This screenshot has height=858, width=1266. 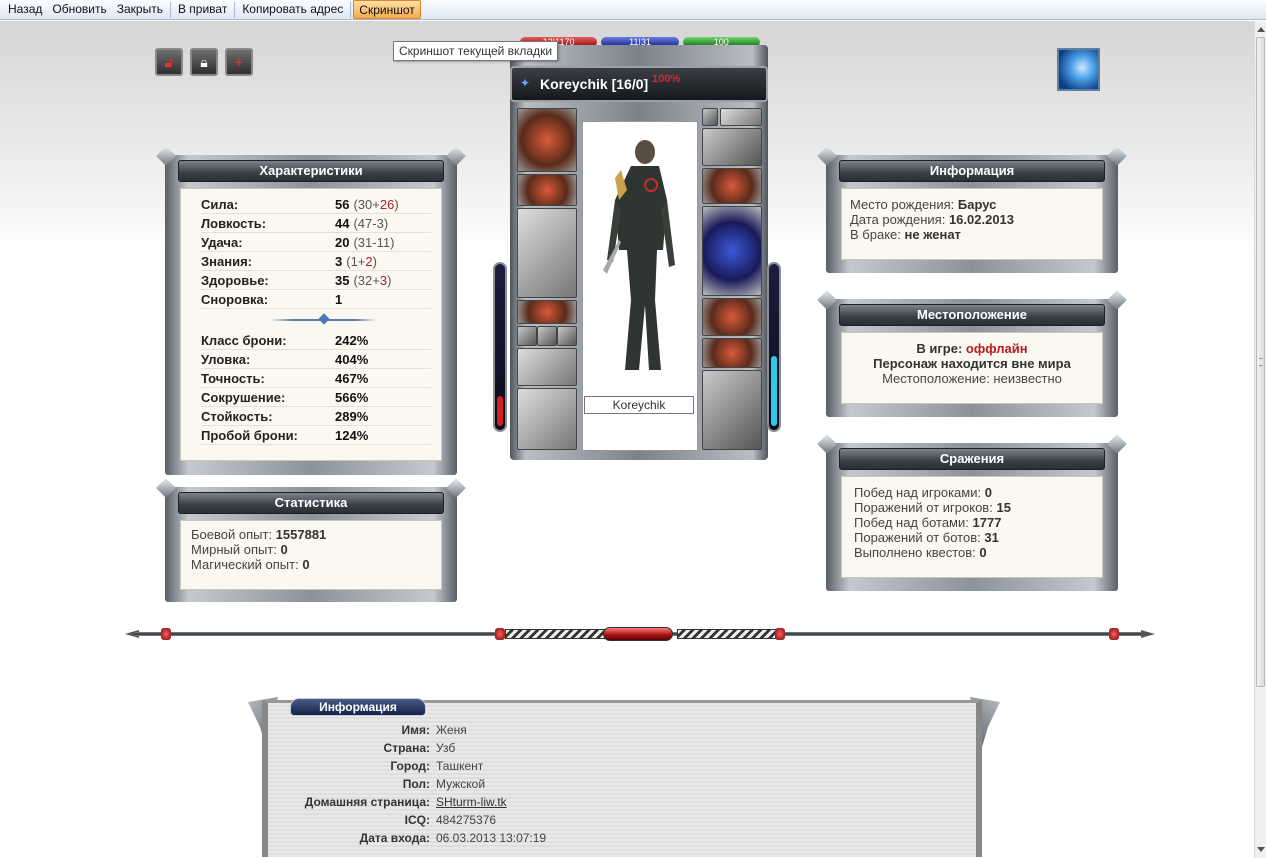 I want to click on statistics-title: Статистика, so click(x=311, y=503).